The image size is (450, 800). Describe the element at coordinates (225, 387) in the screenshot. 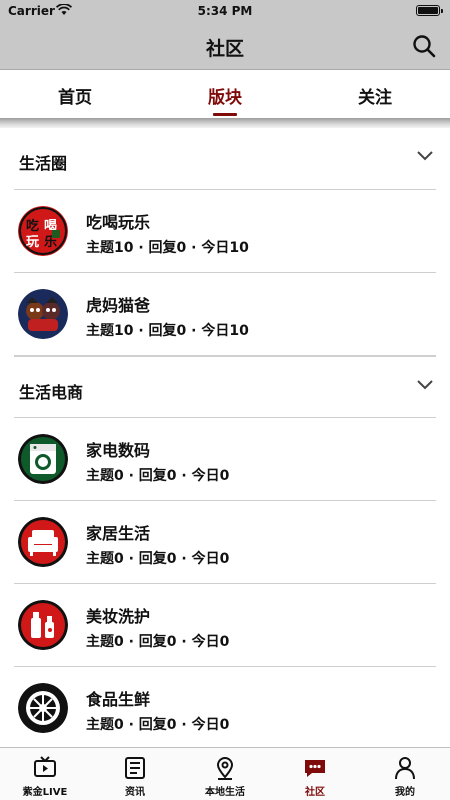

I see `section-header-life-ecommerce: 生活电商` at that location.